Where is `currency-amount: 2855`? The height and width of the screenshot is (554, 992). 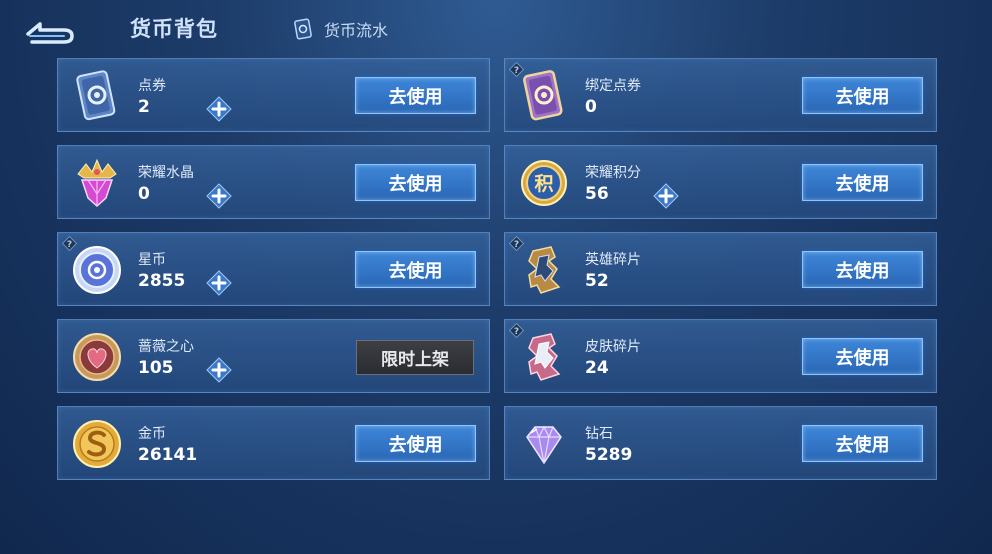 currency-amount: 2855 is located at coordinates (162, 281).